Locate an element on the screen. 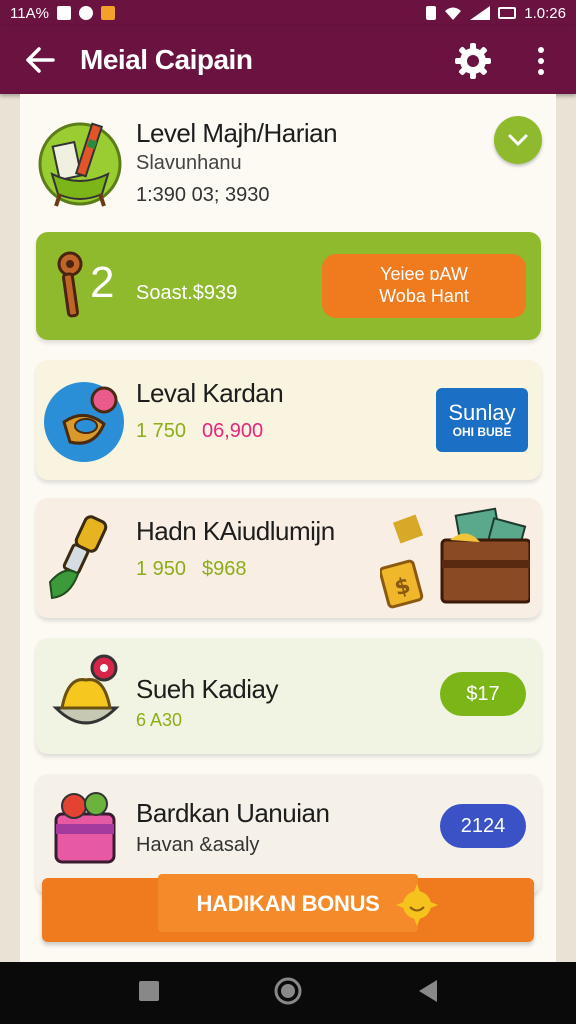 Image resolution: width=576 pixels, height=1024 pixels. level-title: Level Majh/Harian is located at coordinates (237, 133).